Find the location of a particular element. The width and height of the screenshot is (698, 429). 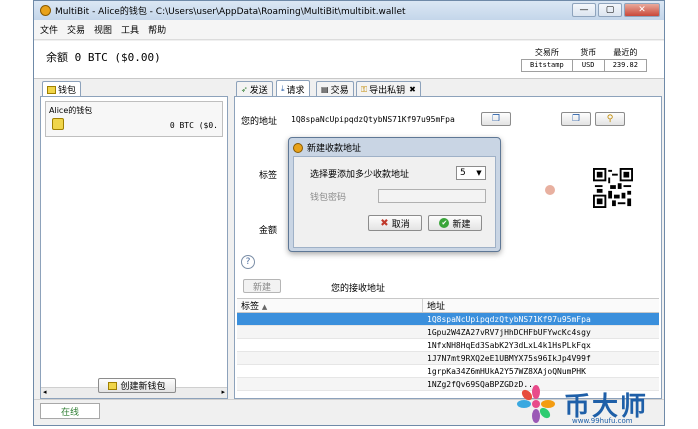

table-row: 1Gpu2W4ZA27vRV7jHhDCHFbUFYwcKc4sgy is located at coordinates (448, 332).